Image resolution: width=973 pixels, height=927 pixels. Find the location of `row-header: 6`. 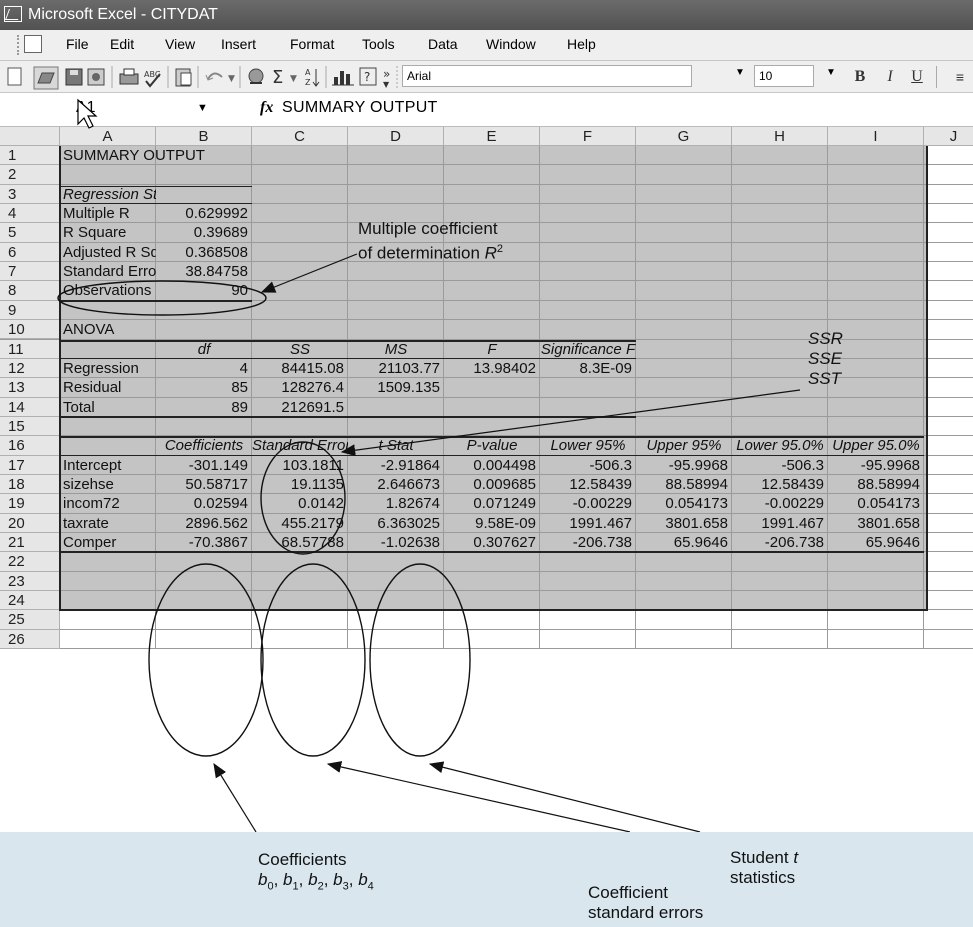

row-header: 6 is located at coordinates (30, 252).